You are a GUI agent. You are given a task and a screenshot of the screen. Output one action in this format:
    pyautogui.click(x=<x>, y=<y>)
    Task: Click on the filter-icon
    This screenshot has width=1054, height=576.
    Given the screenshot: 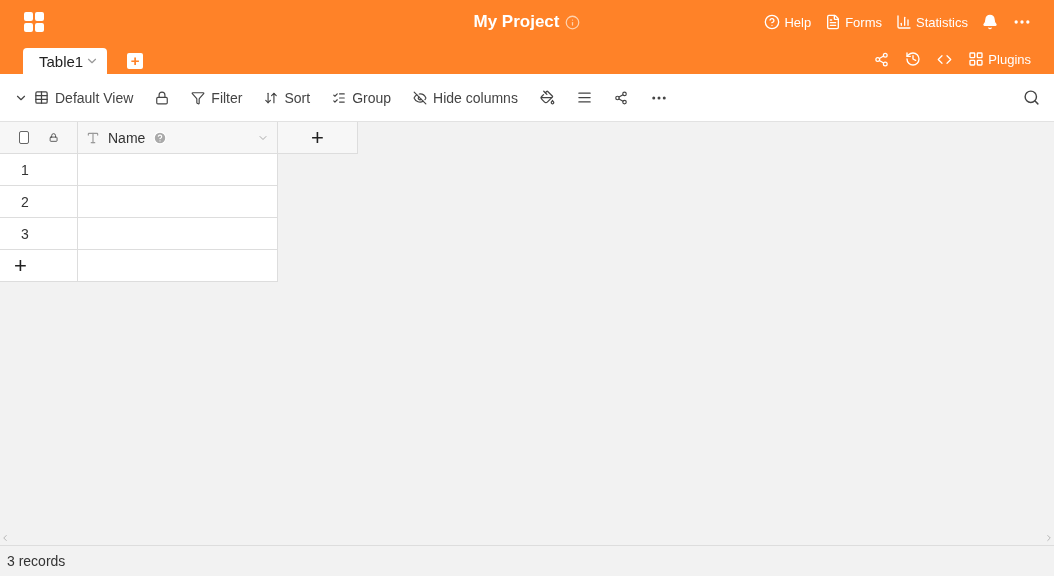 What is the action you would take?
    pyautogui.click(x=198, y=97)
    